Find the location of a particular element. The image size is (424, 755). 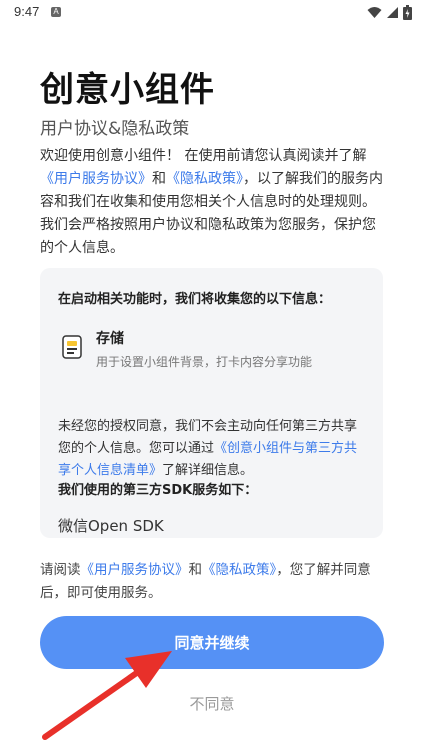

agreement-note: 请阅读《用户服务协议》和《隐私政策》，您了解并同意后，即可使用服务。 is located at coordinates (213, 582).